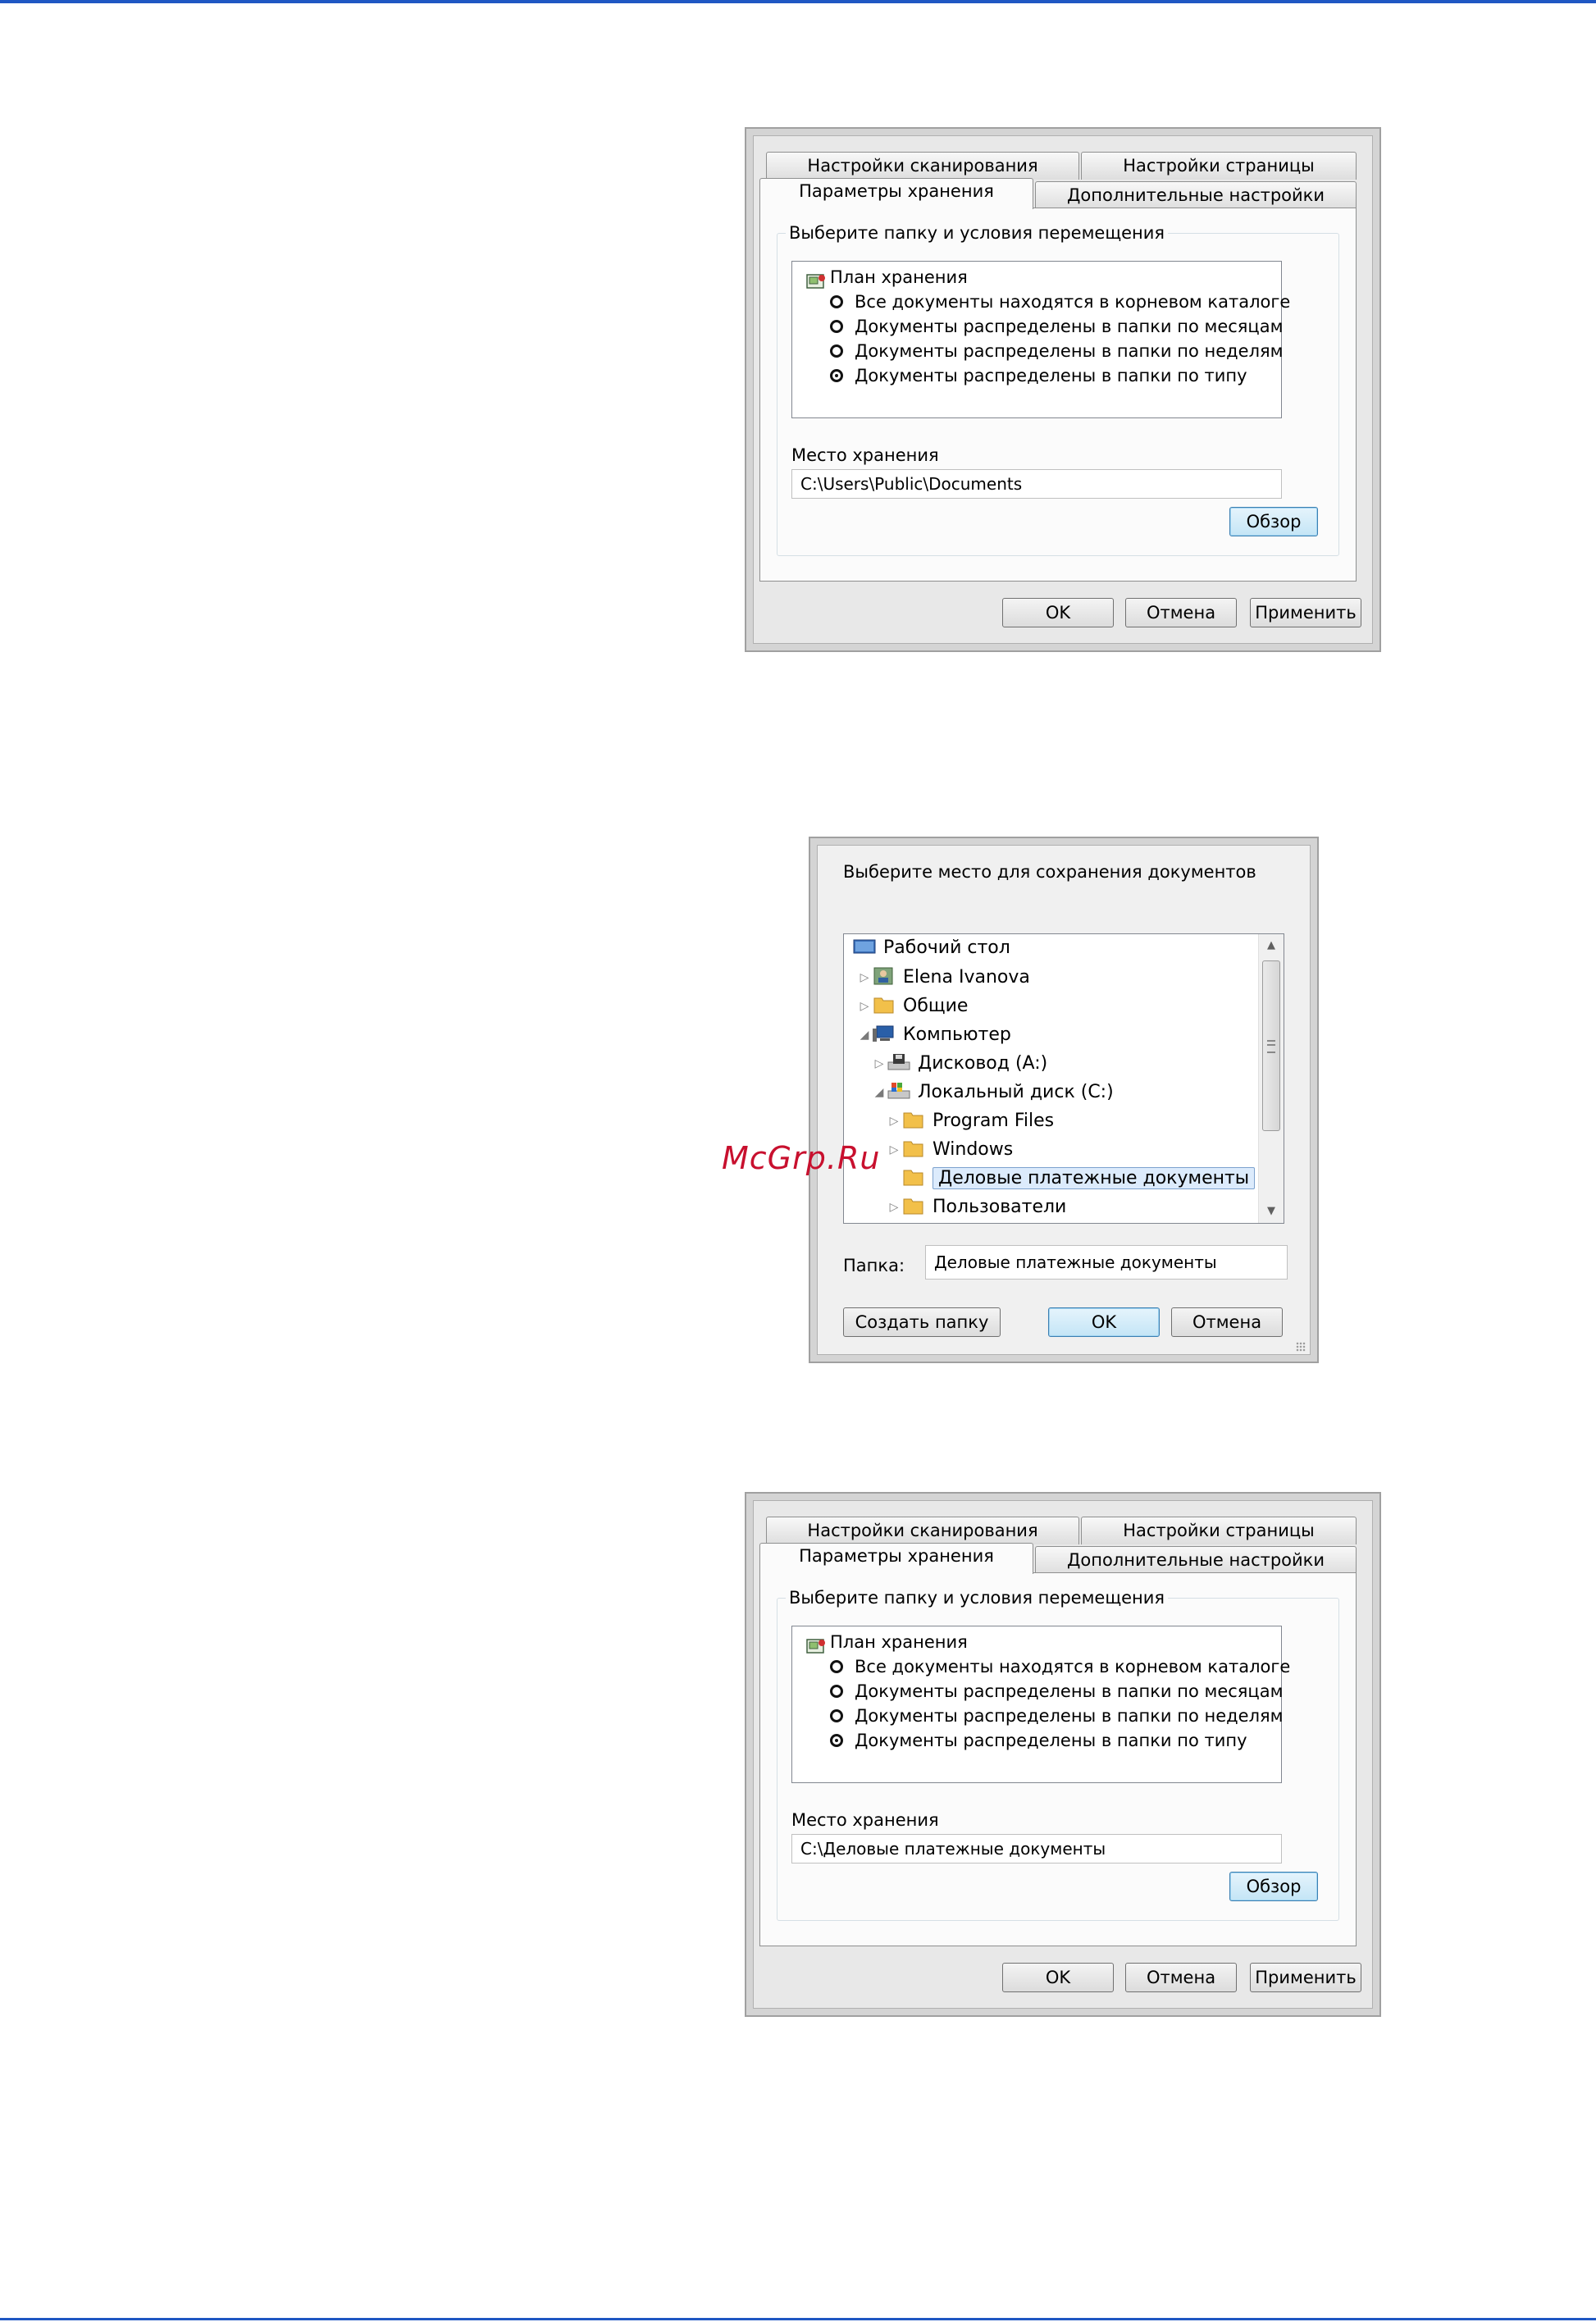 This screenshot has height=2322, width=1596. I want to click on tree-item-user: ▷ Elena Ivanova, so click(943, 978).